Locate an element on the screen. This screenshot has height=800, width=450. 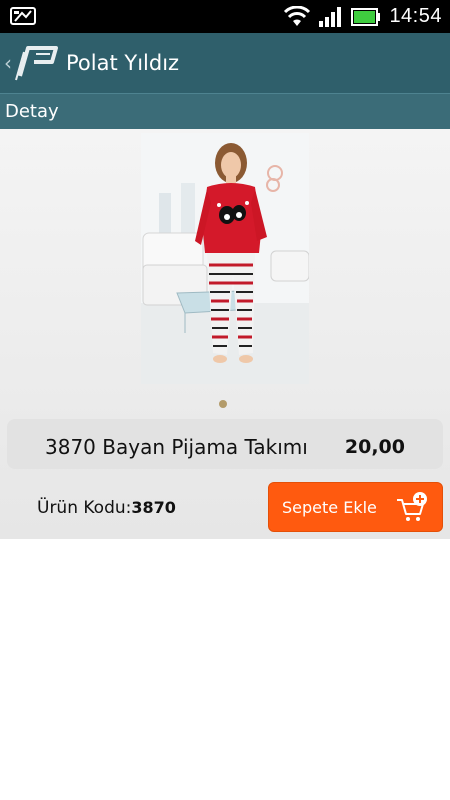
battery-icon is located at coordinates (366, 16).